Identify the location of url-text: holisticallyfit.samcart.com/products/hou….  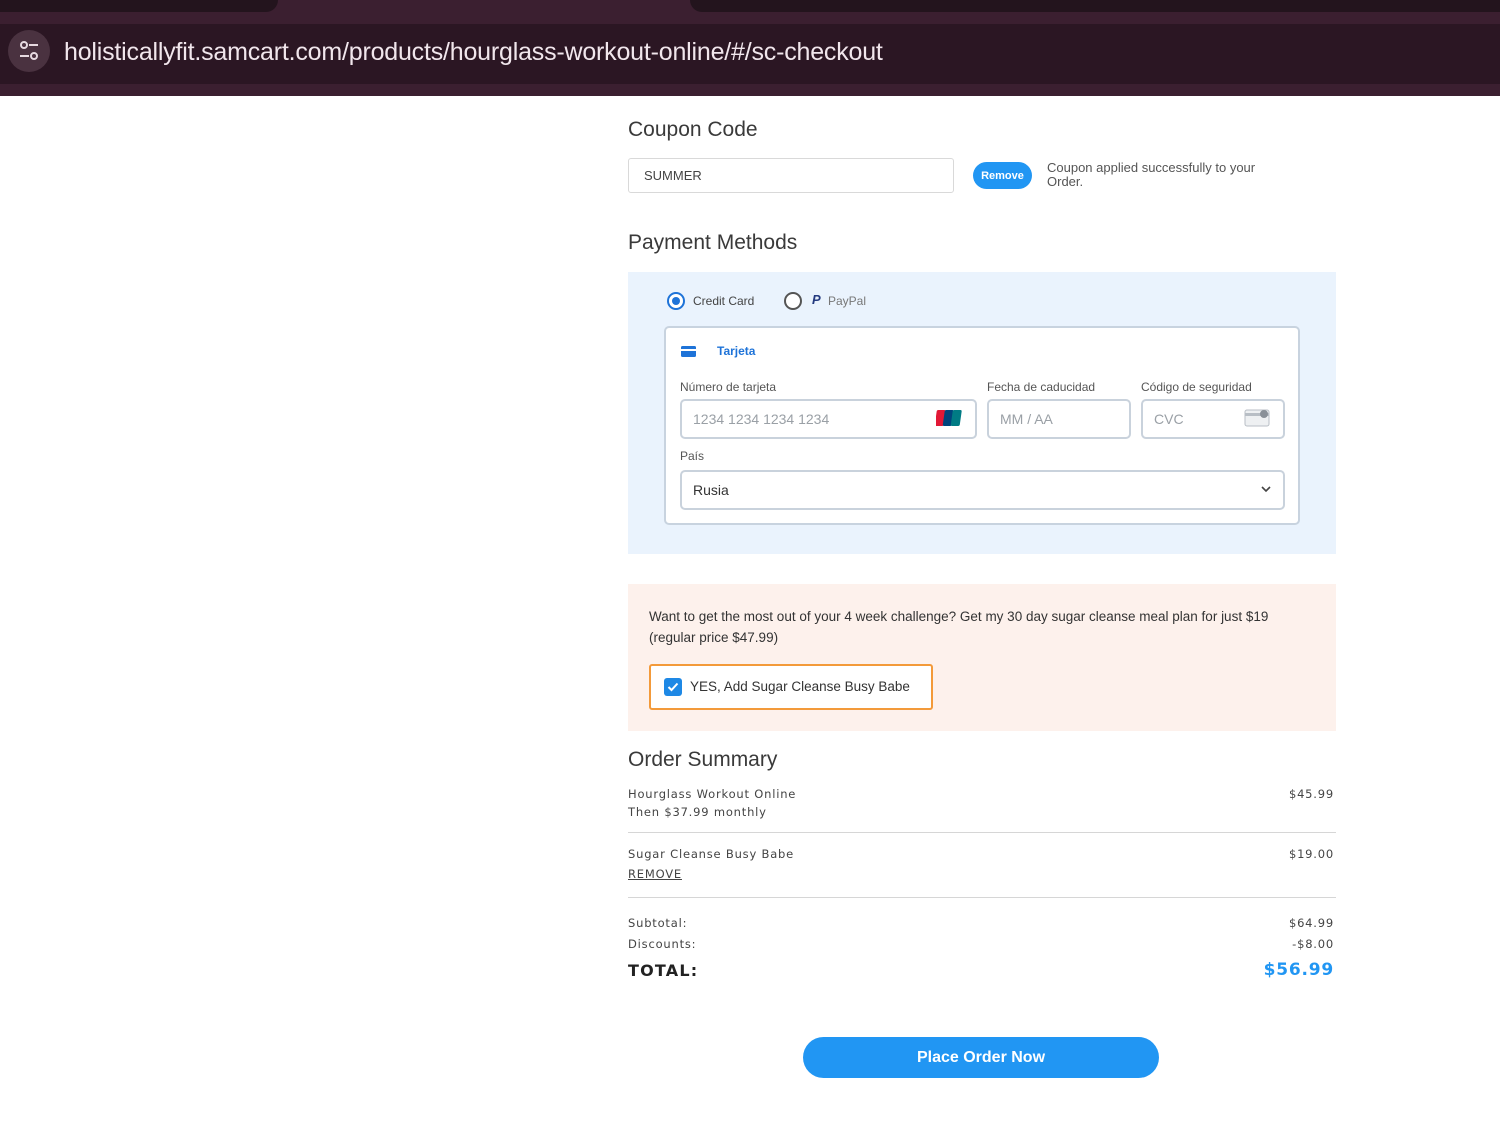
(473, 52).